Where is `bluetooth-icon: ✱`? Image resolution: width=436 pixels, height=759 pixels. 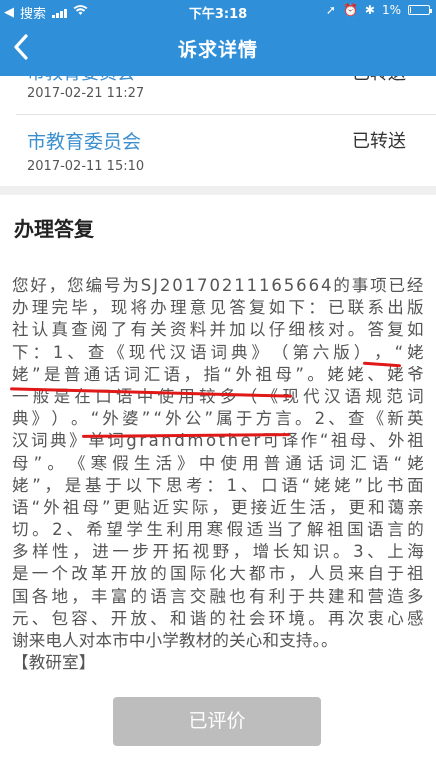
bluetooth-icon: ✱ is located at coordinates (369, 10).